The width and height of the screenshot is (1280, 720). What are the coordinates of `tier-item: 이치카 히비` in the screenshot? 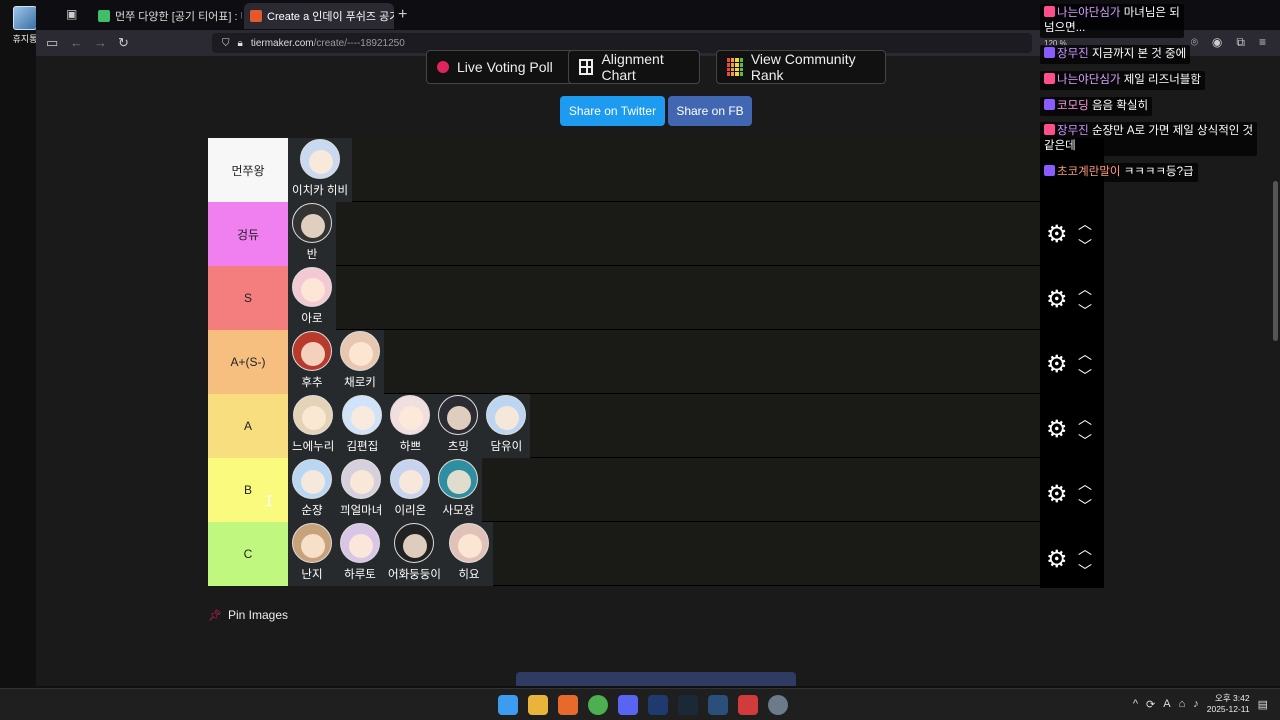 It's located at (320, 170).